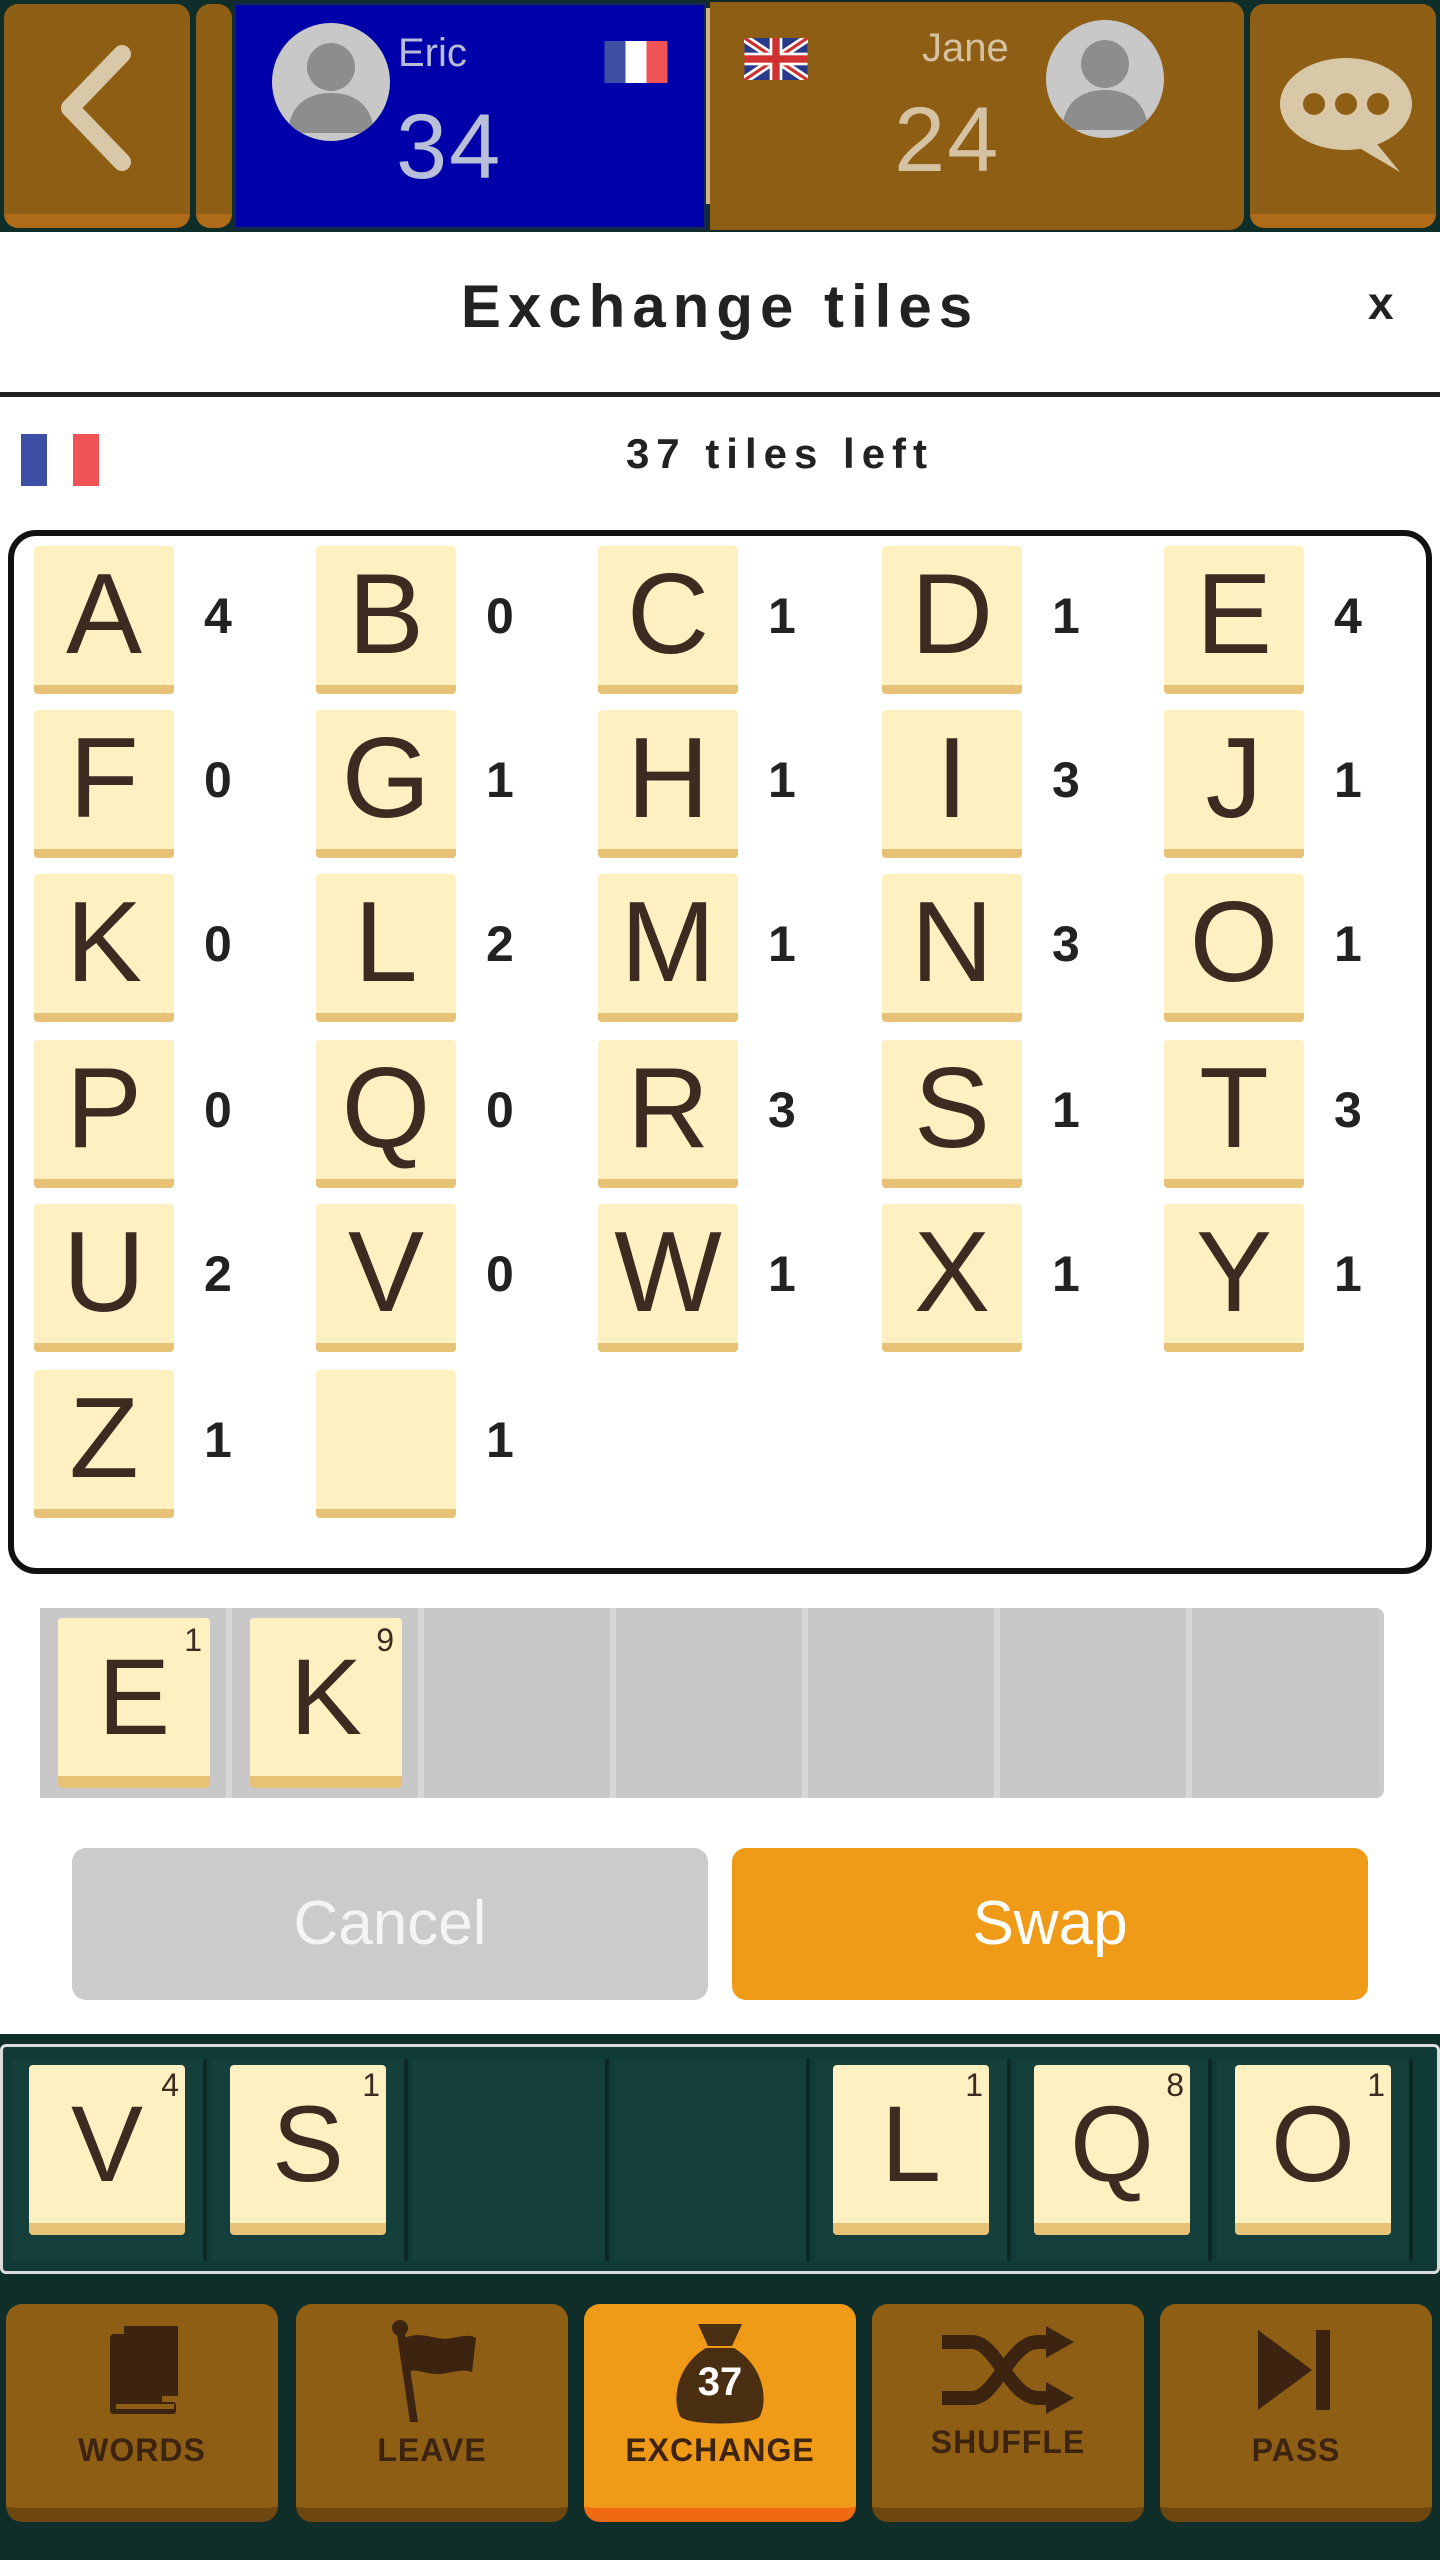 The height and width of the screenshot is (2560, 1440). Describe the element at coordinates (952, 1278) in the screenshot. I see `letter-tile: X` at that location.